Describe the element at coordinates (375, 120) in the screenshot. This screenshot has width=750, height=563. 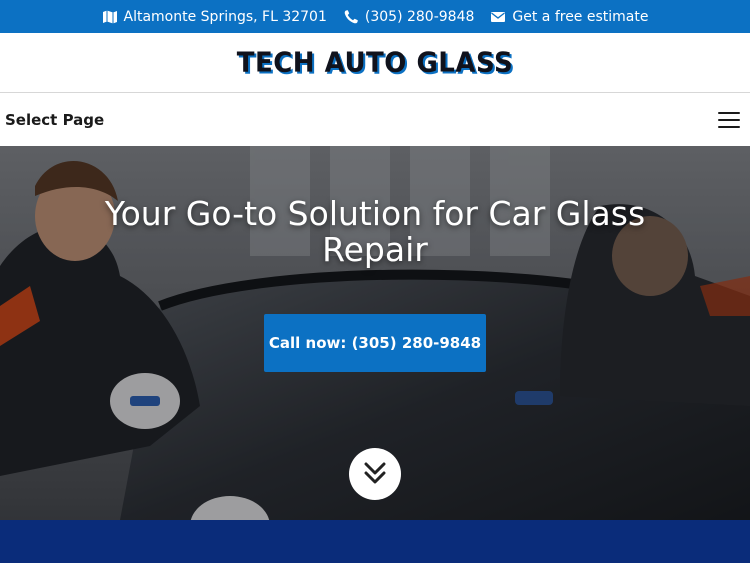
I see `navigation-bar: Select Page` at that location.